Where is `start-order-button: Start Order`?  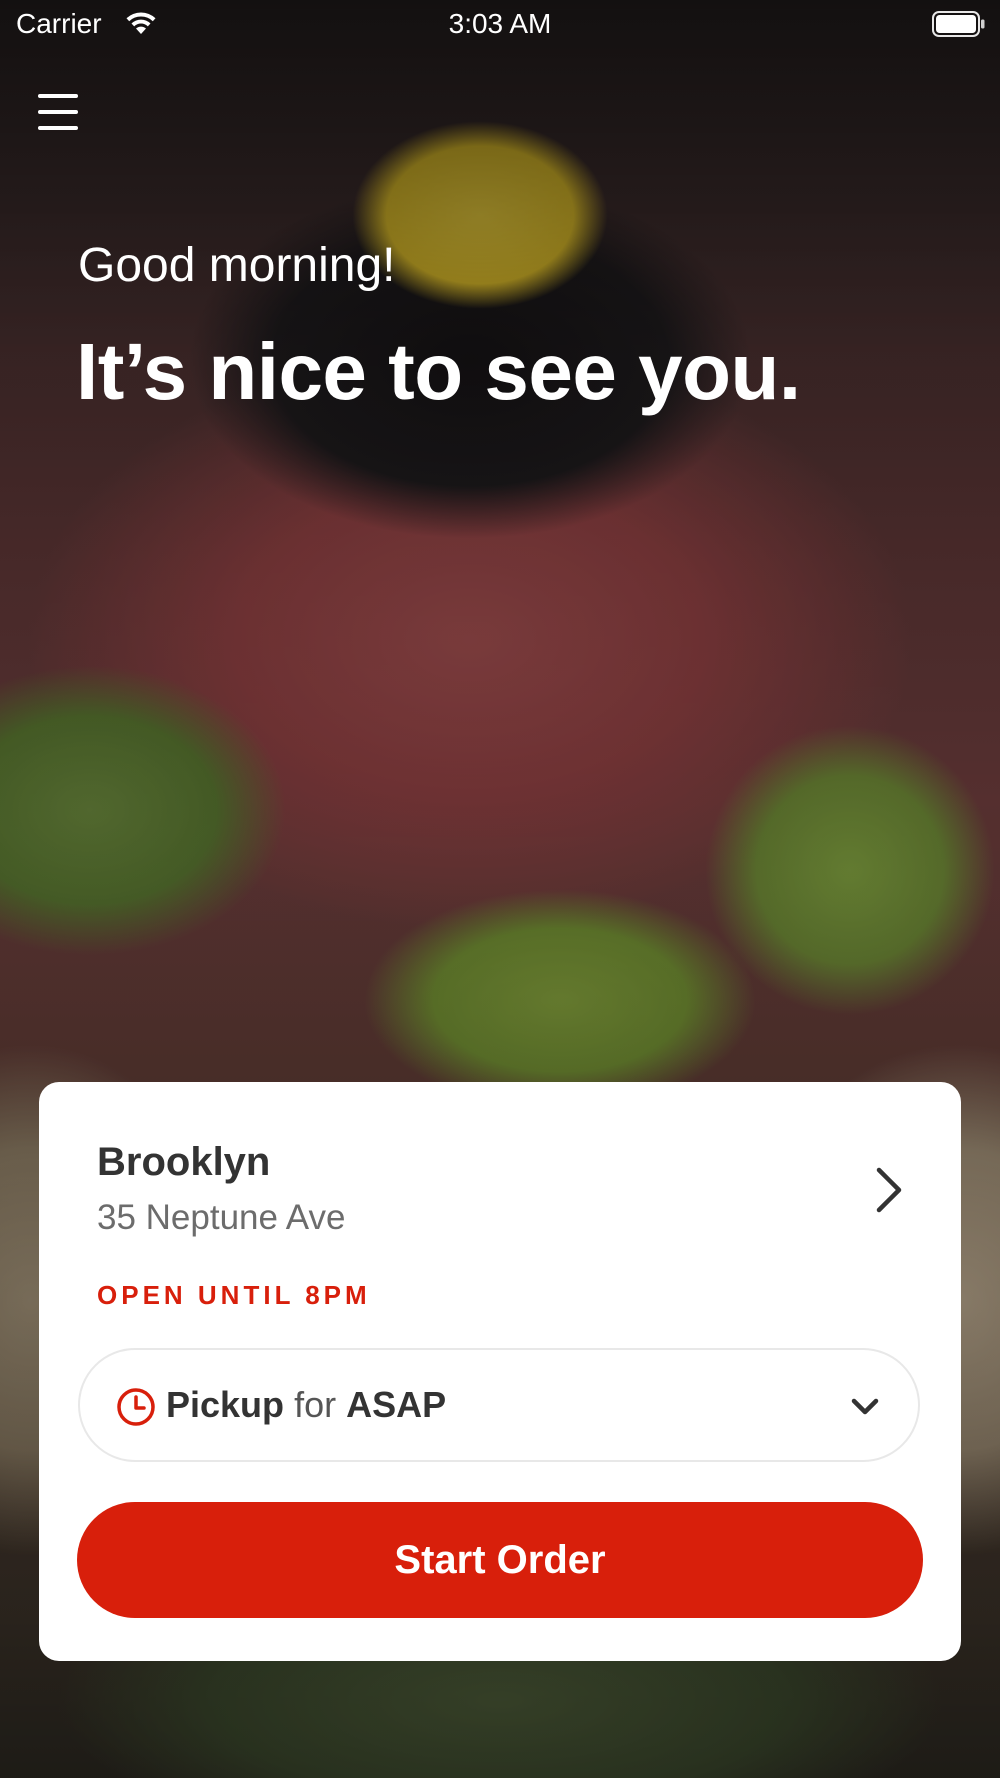
start-order-button: Start Order is located at coordinates (500, 1560).